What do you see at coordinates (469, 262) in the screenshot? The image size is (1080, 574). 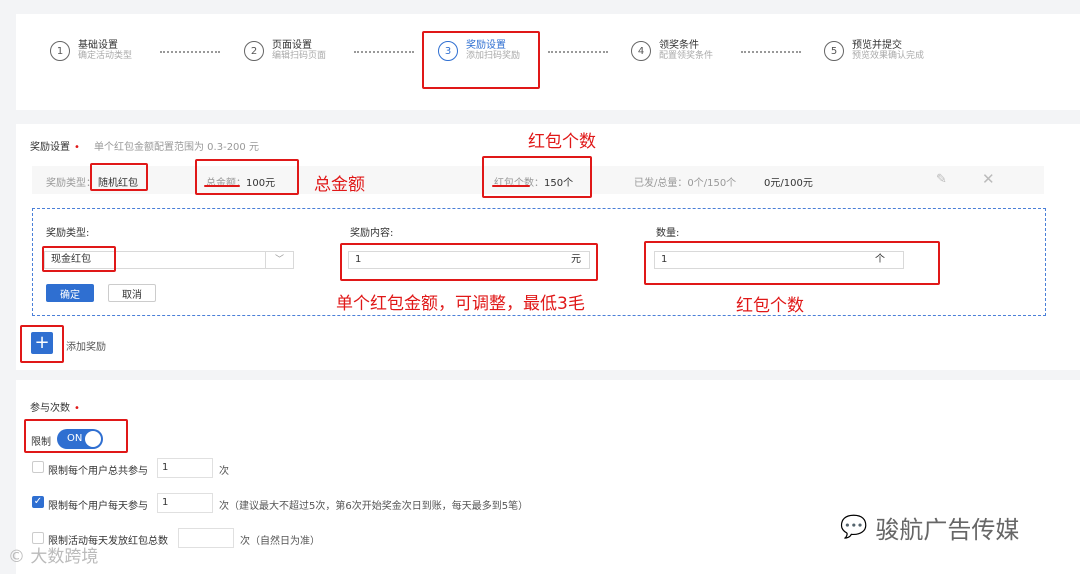 I see `highlight-amount` at bounding box center [469, 262].